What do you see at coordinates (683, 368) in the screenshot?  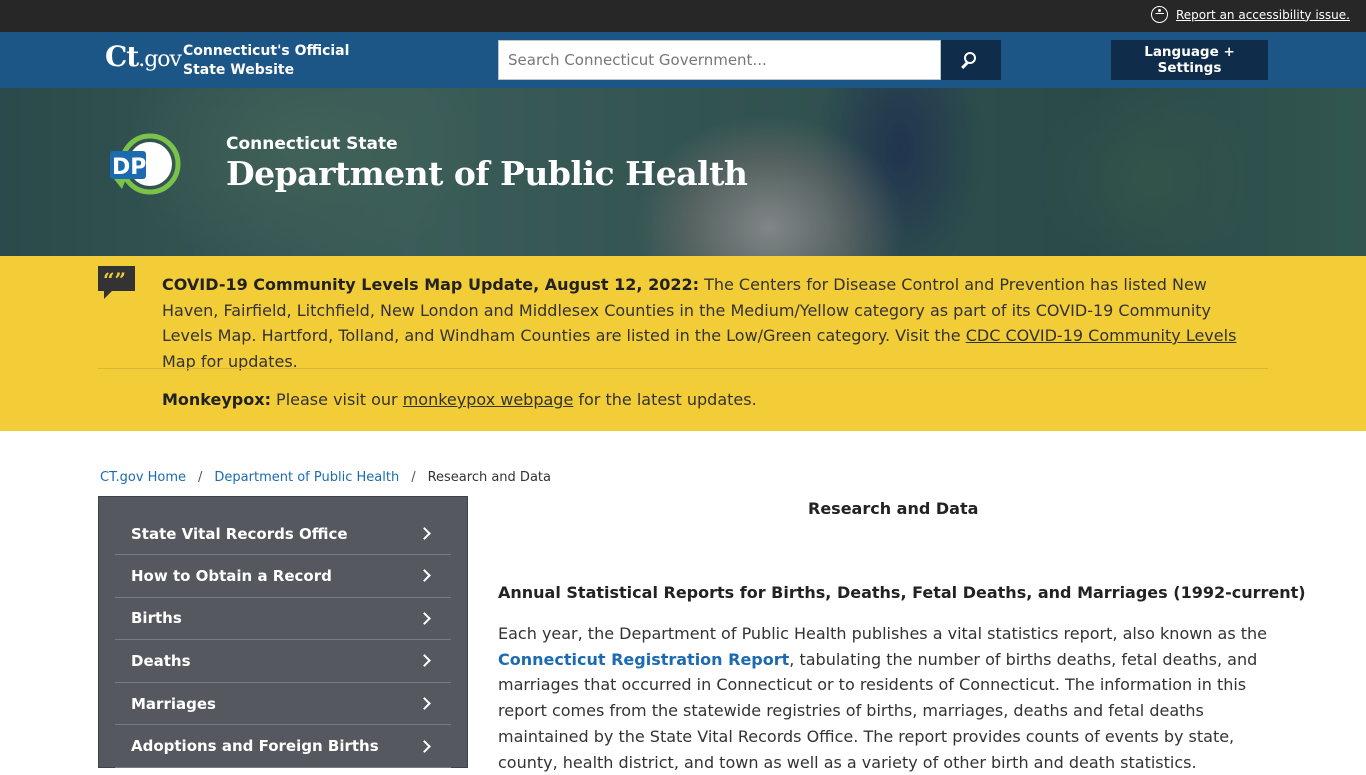 I see `alert-divider` at bounding box center [683, 368].